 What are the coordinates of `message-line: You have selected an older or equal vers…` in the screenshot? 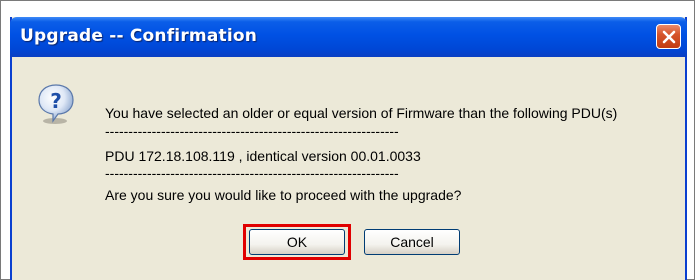 It's located at (361, 113).